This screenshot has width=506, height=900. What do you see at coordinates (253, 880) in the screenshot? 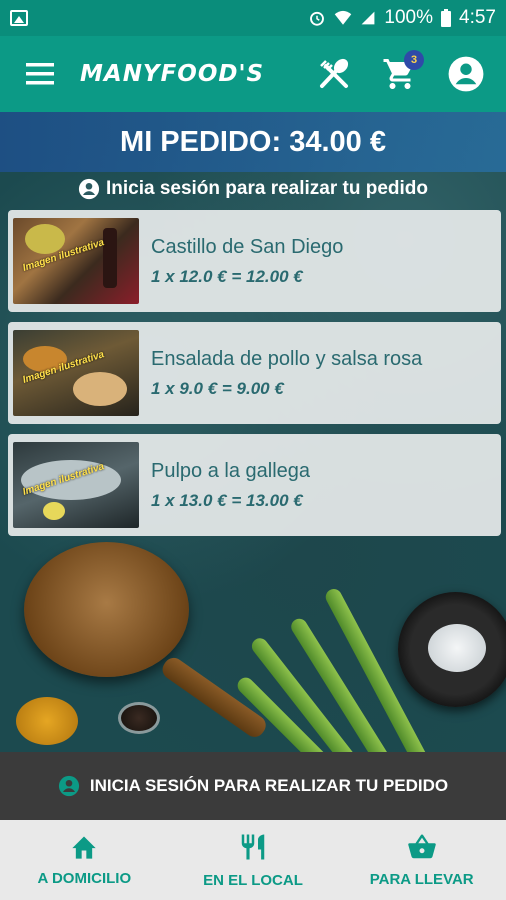
I see `nav-label: EN EL LOCAL` at bounding box center [253, 880].